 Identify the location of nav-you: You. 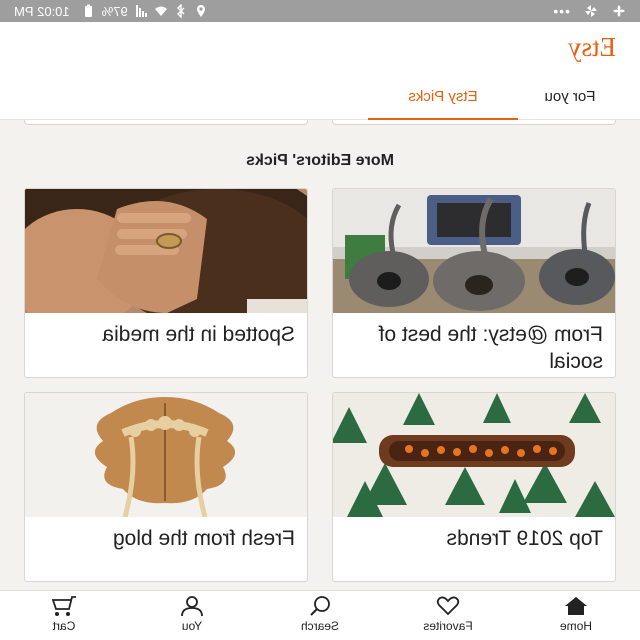
(192, 614).